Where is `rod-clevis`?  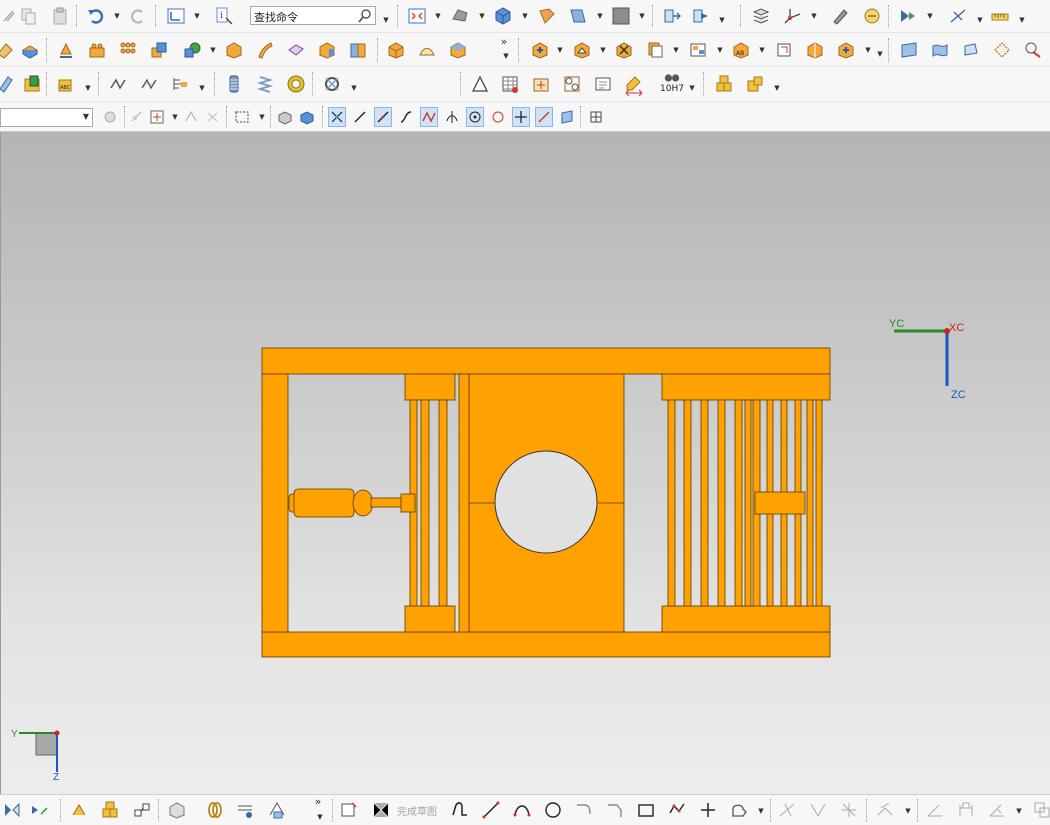
rod-clevis is located at coordinates (408, 503).